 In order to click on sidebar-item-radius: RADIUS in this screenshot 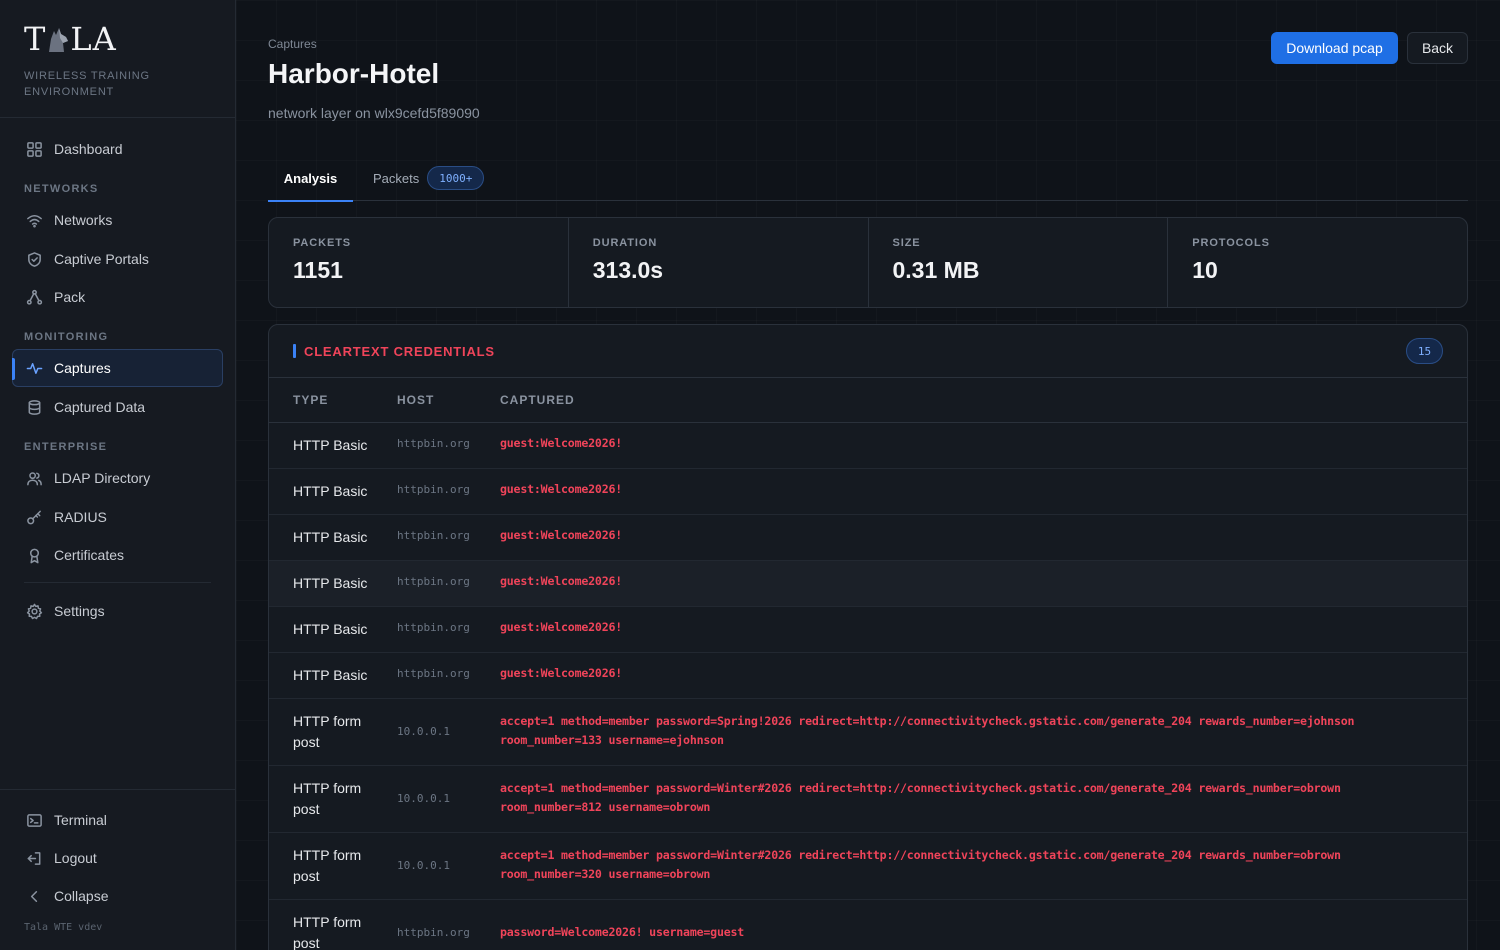, I will do `click(117, 517)`.